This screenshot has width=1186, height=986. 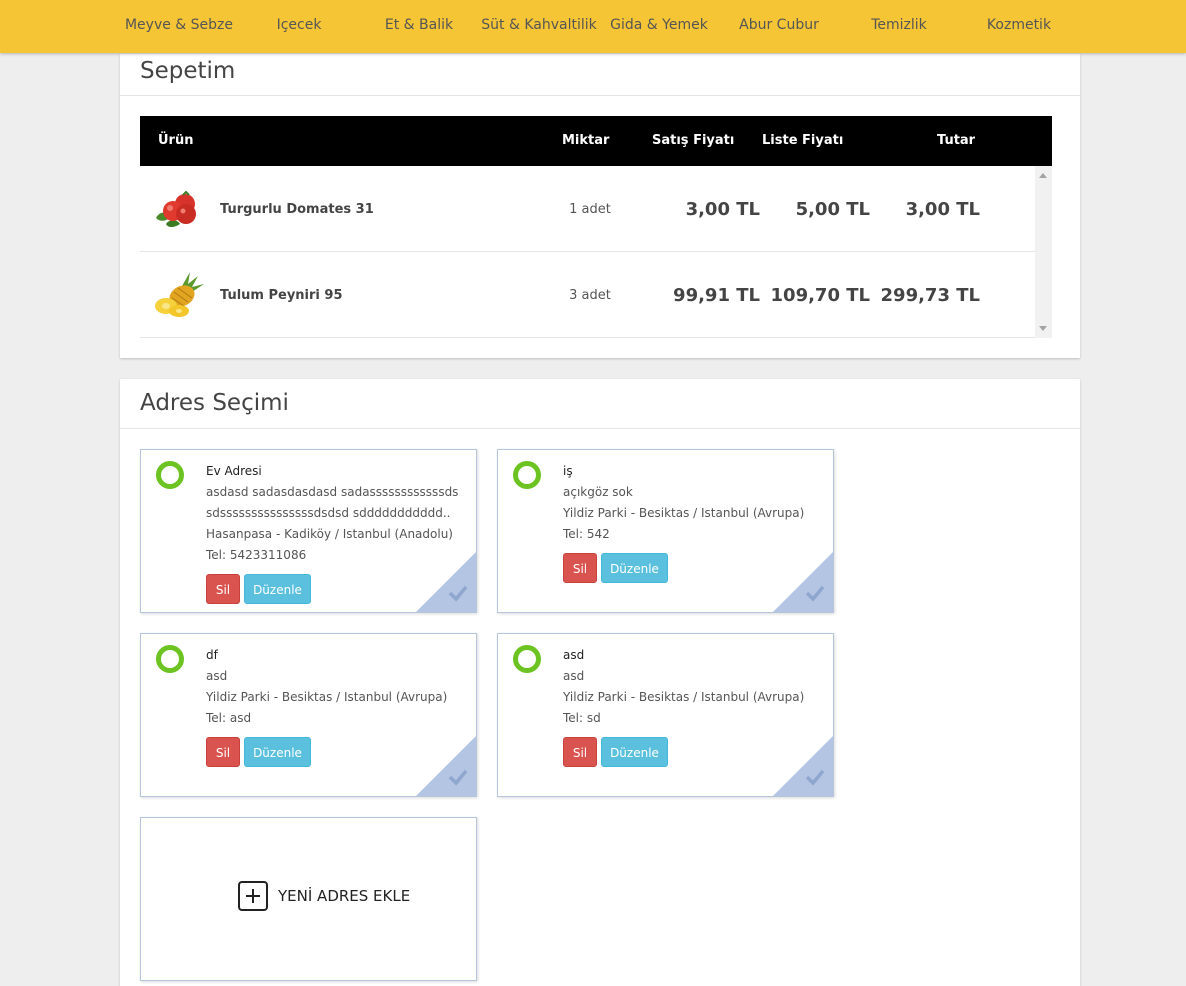 I want to click on address-line: açıkgöz sok, so click(x=598, y=492).